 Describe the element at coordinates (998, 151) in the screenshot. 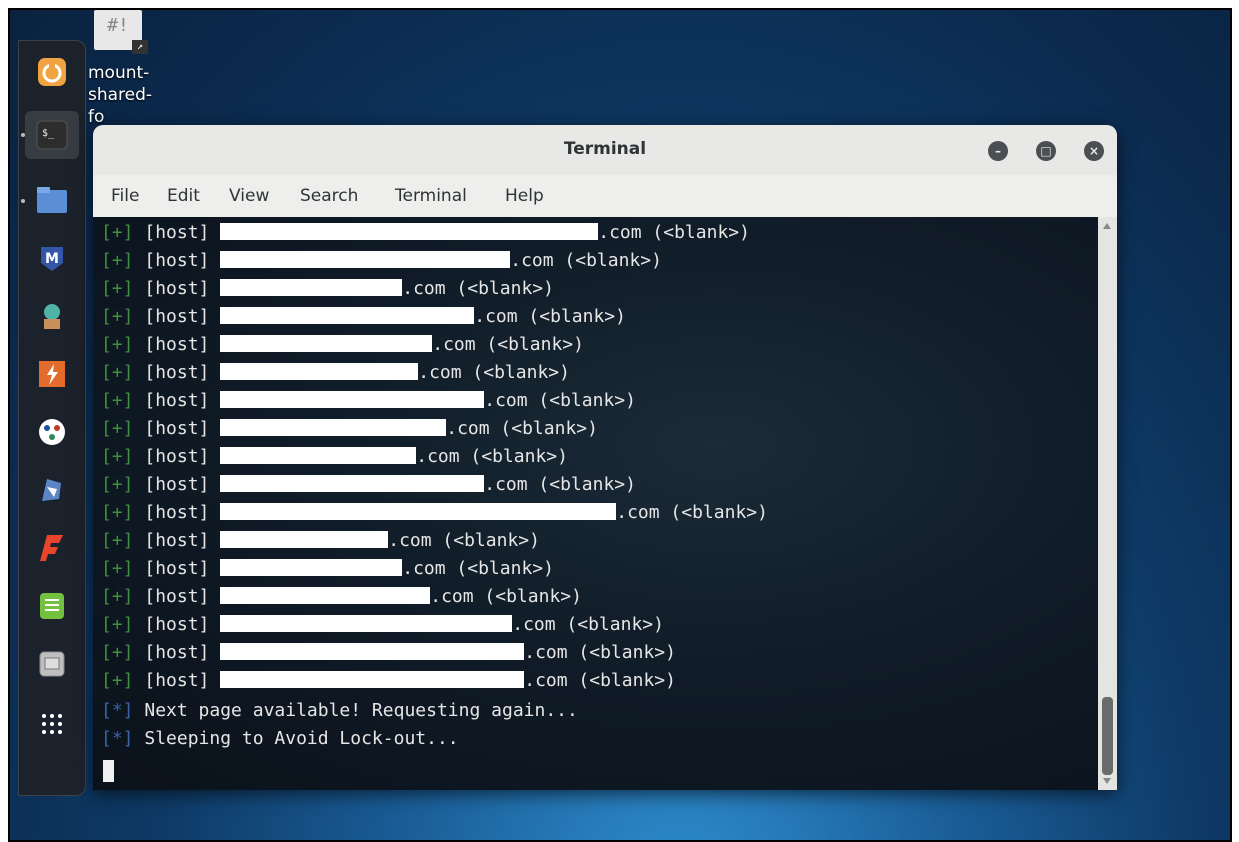

I see `minimize-button: –` at that location.